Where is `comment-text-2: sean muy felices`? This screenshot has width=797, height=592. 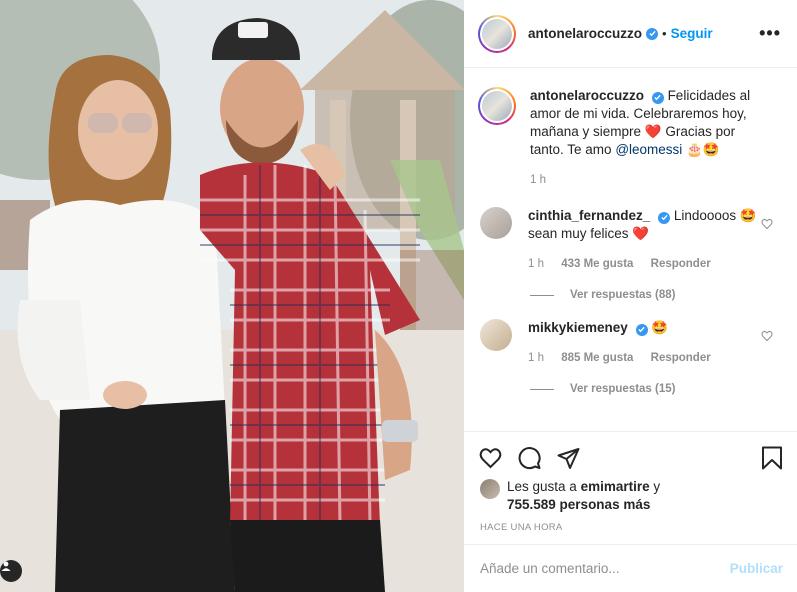
comment-text-2: sean muy felices is located at coordinates (578, 233).